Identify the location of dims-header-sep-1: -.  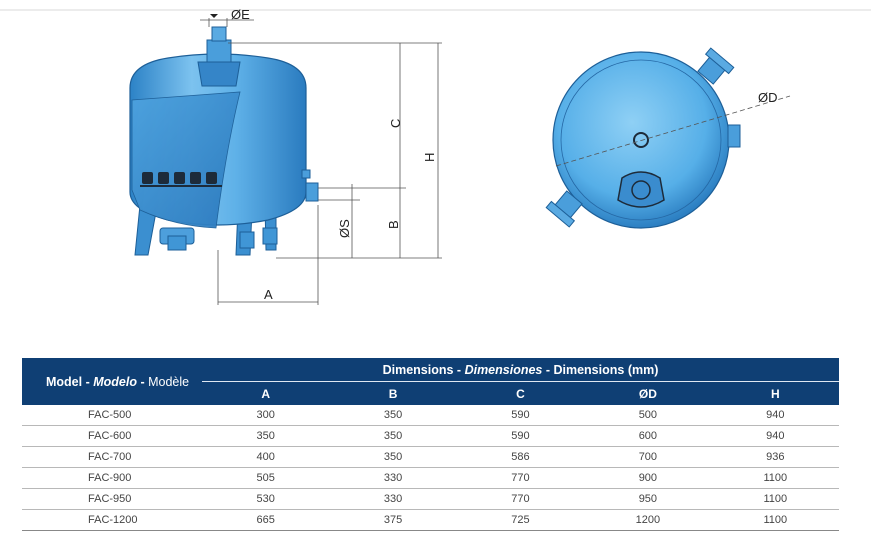
(459, 369).